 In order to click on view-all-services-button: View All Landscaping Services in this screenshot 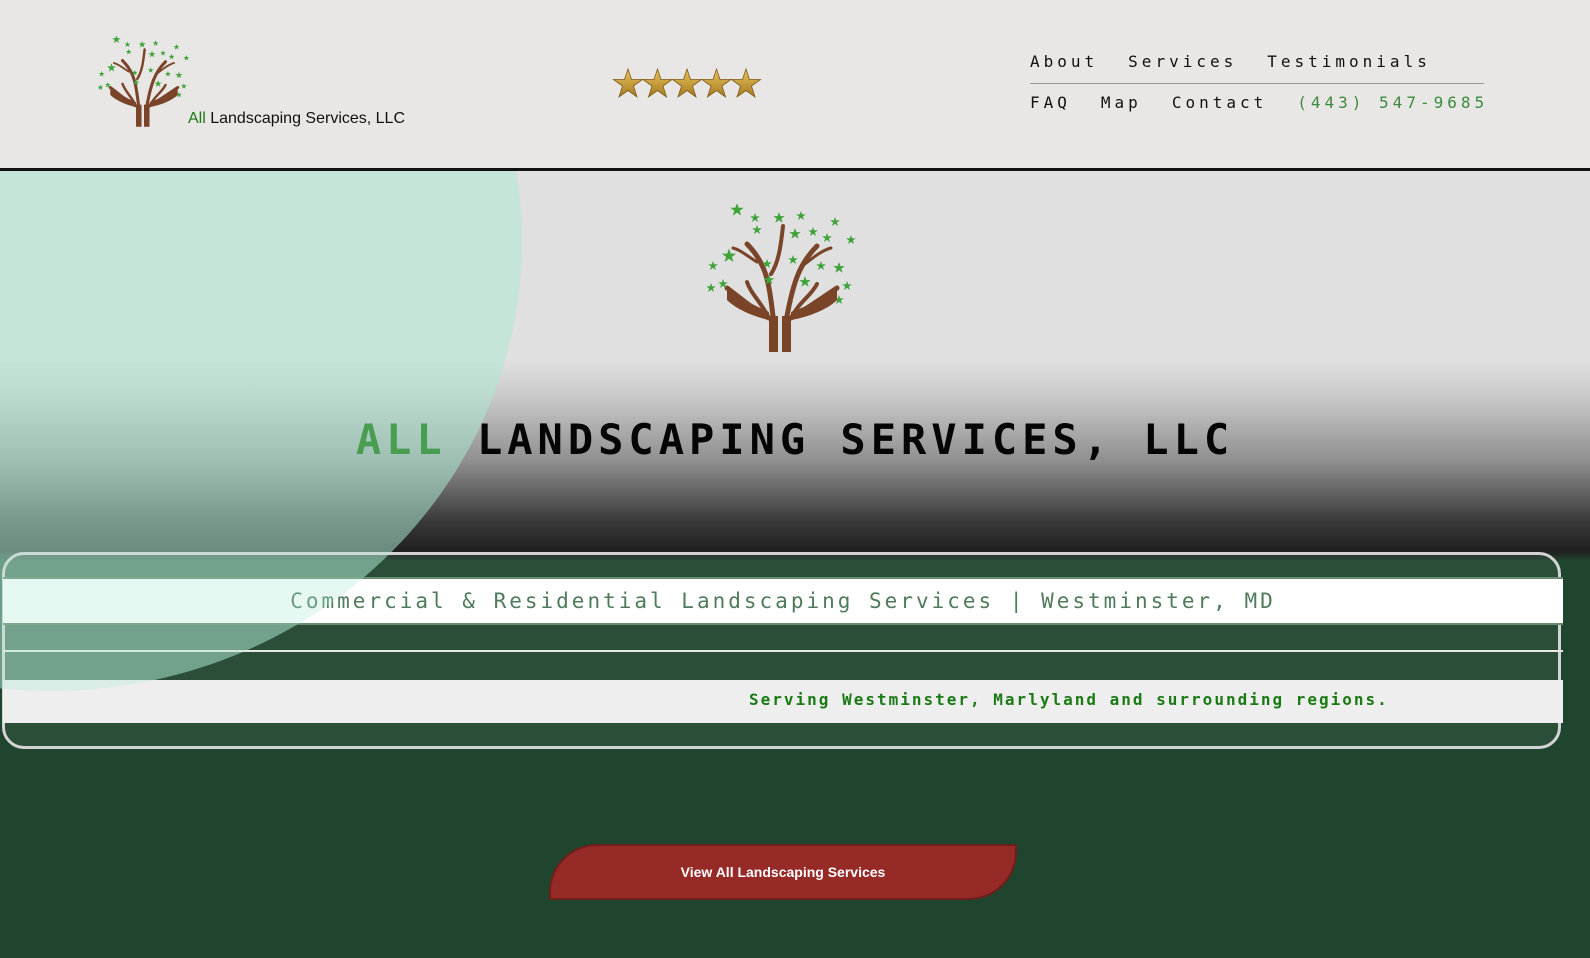, I will do `click(783, 872)`.